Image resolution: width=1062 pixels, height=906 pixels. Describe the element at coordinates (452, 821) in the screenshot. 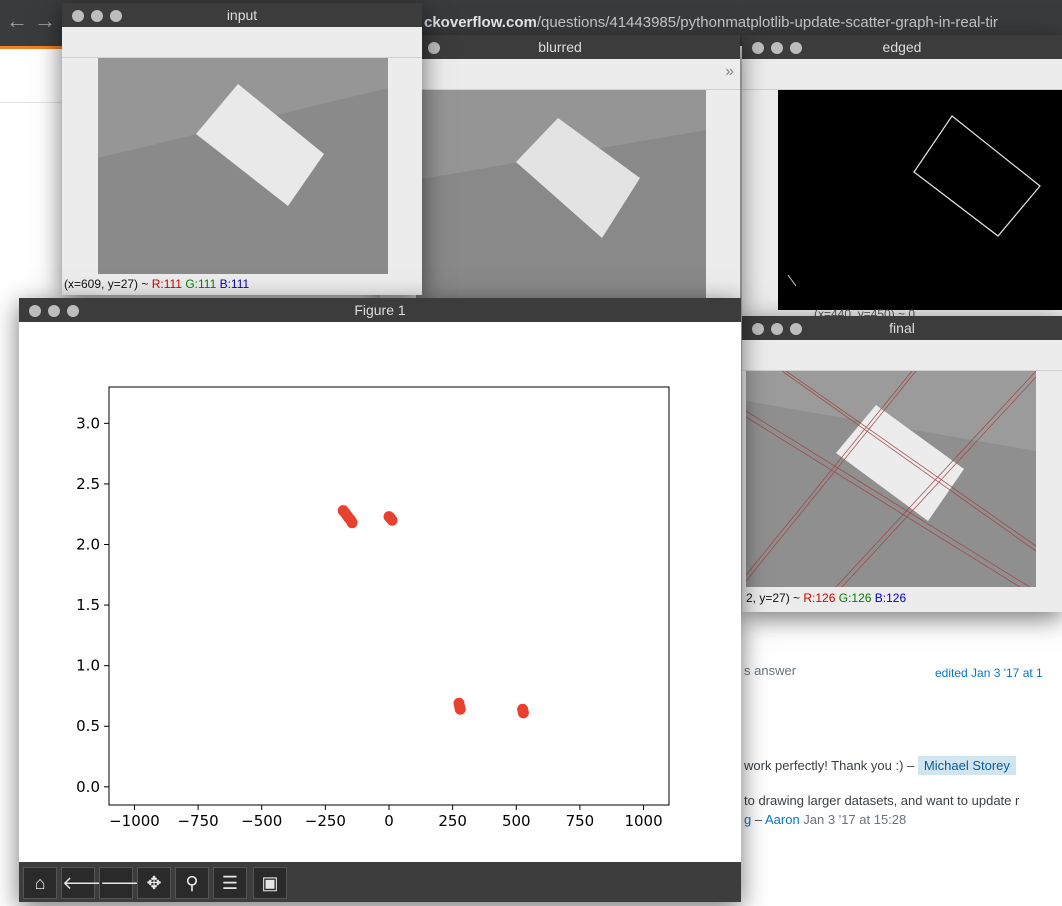

I see `x-tick-label: 250` at that location.